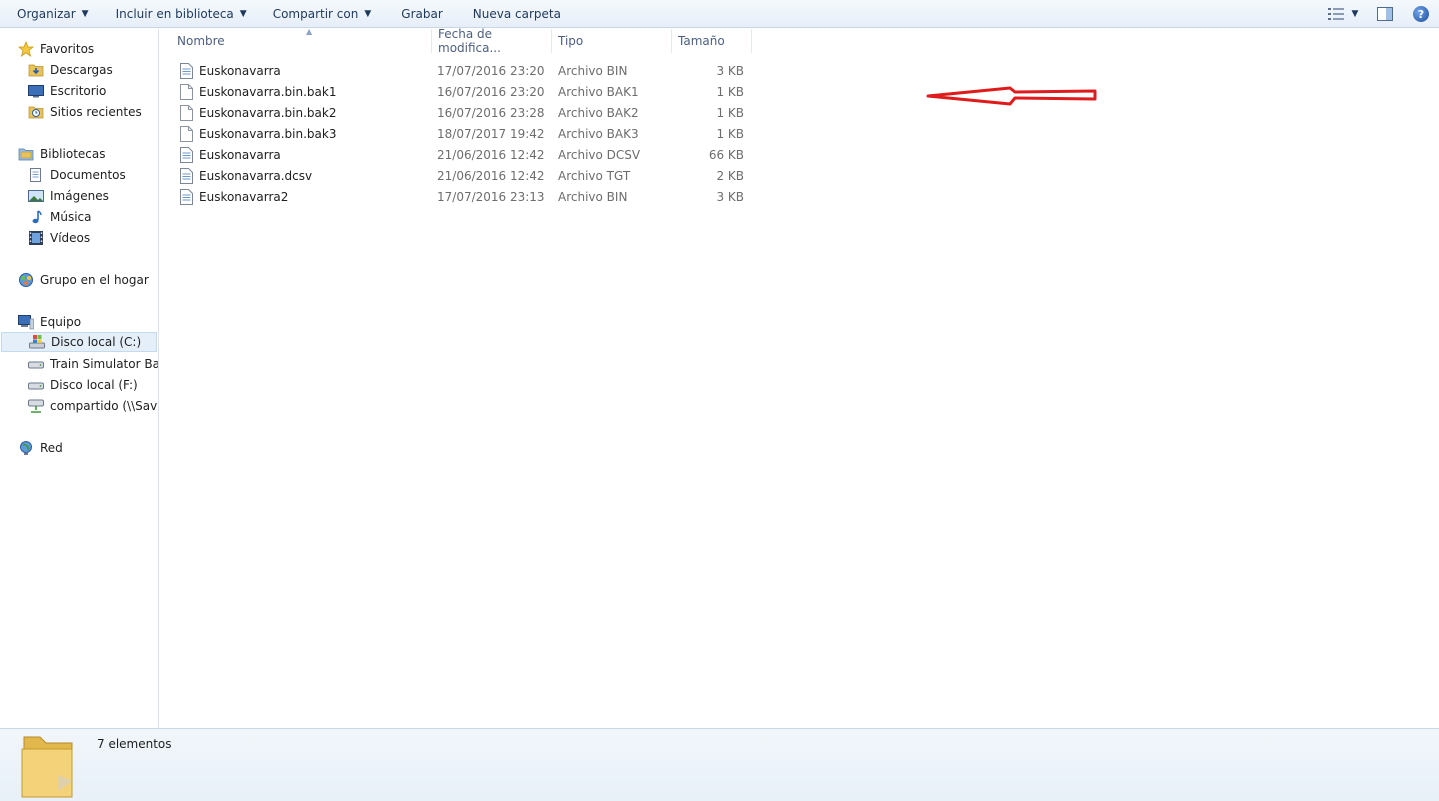 The width and height of the screenshot is (1439, 801). I want to click on file-name: Euskonavarra, so click(240, 154).